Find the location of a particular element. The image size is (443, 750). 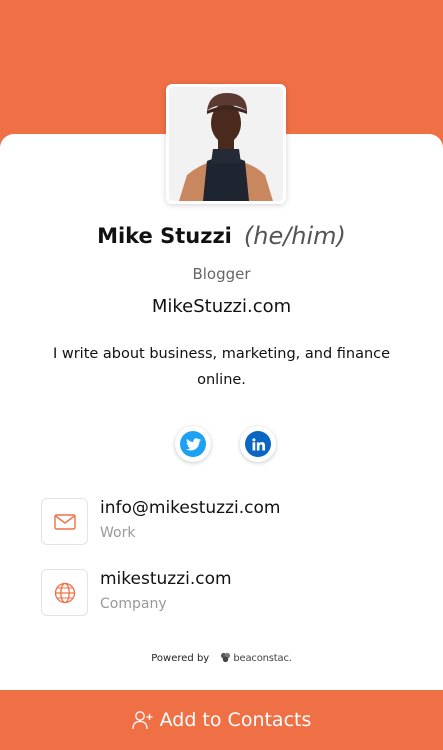

profile-name: Mike Stuzzi is located at coordinates (164, 236).